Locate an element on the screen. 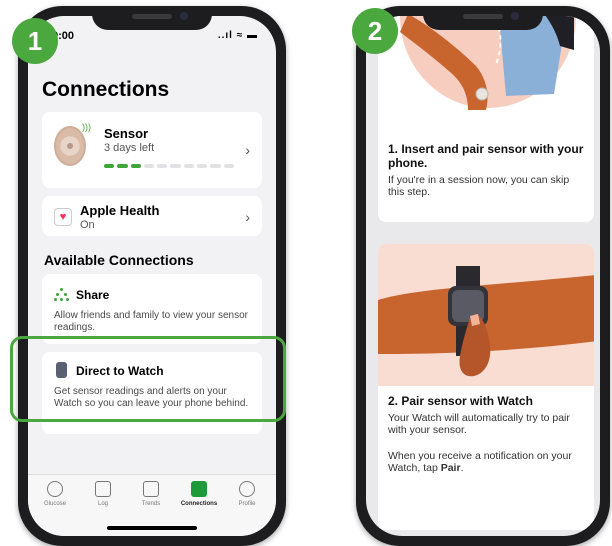 This screenshot has height=546, width=612. tab-log: Log is located at coordinates (103, 494).